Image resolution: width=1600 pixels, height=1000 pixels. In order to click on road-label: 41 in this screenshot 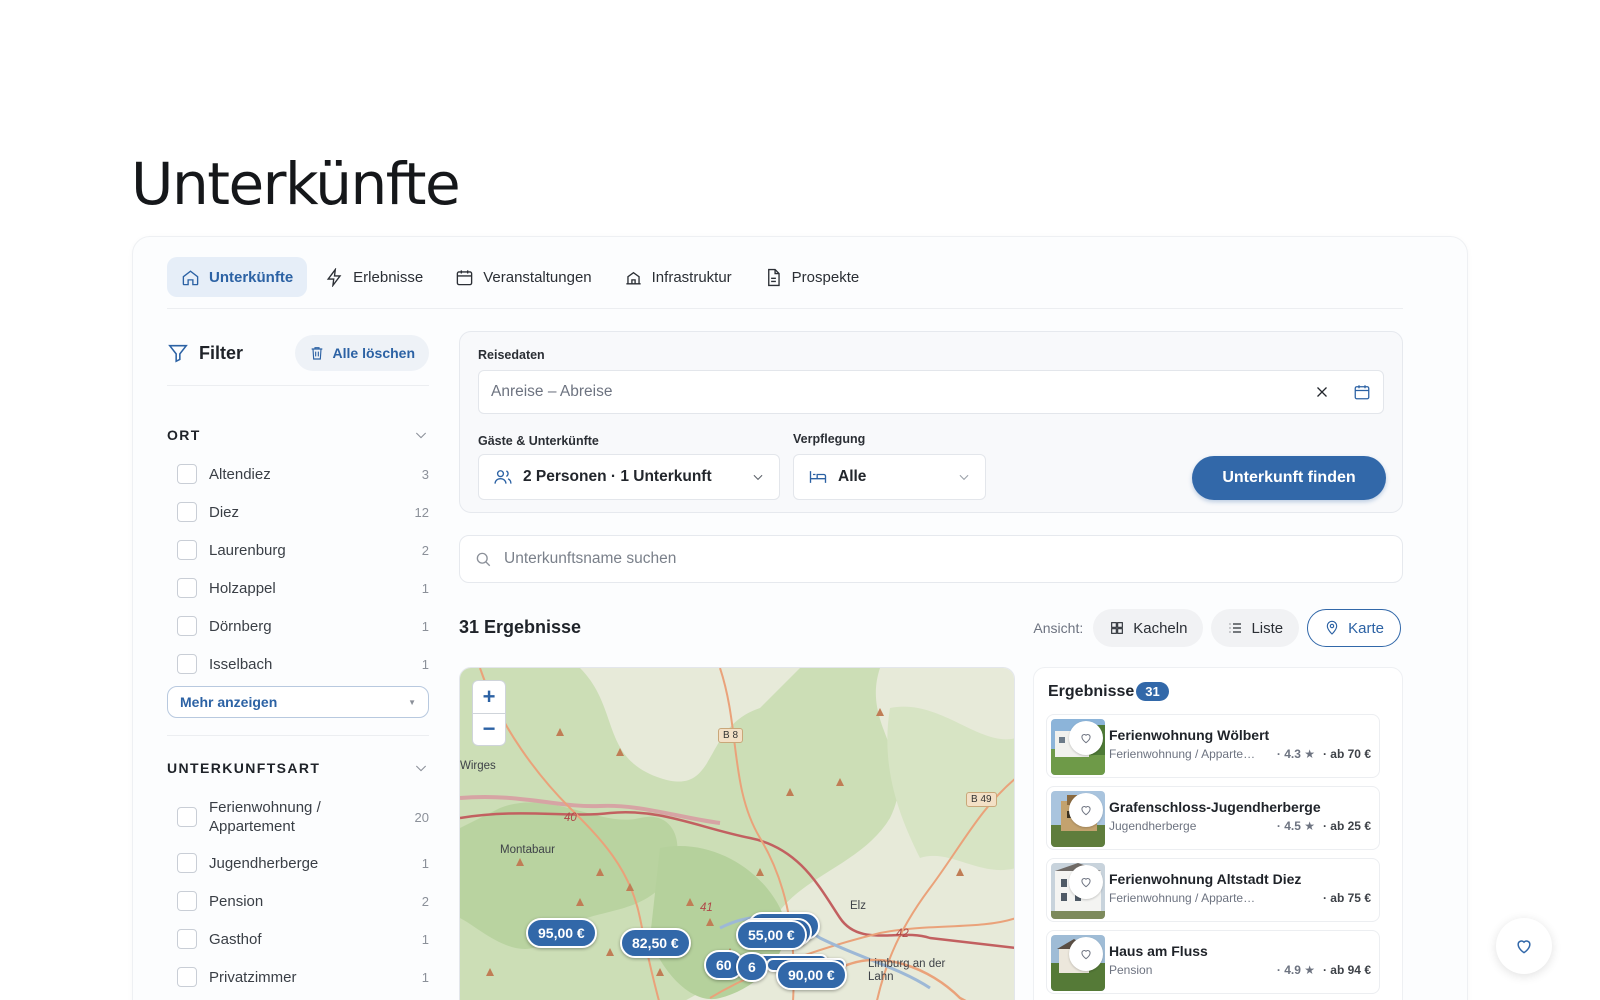, I will do `click(706, 908)`.